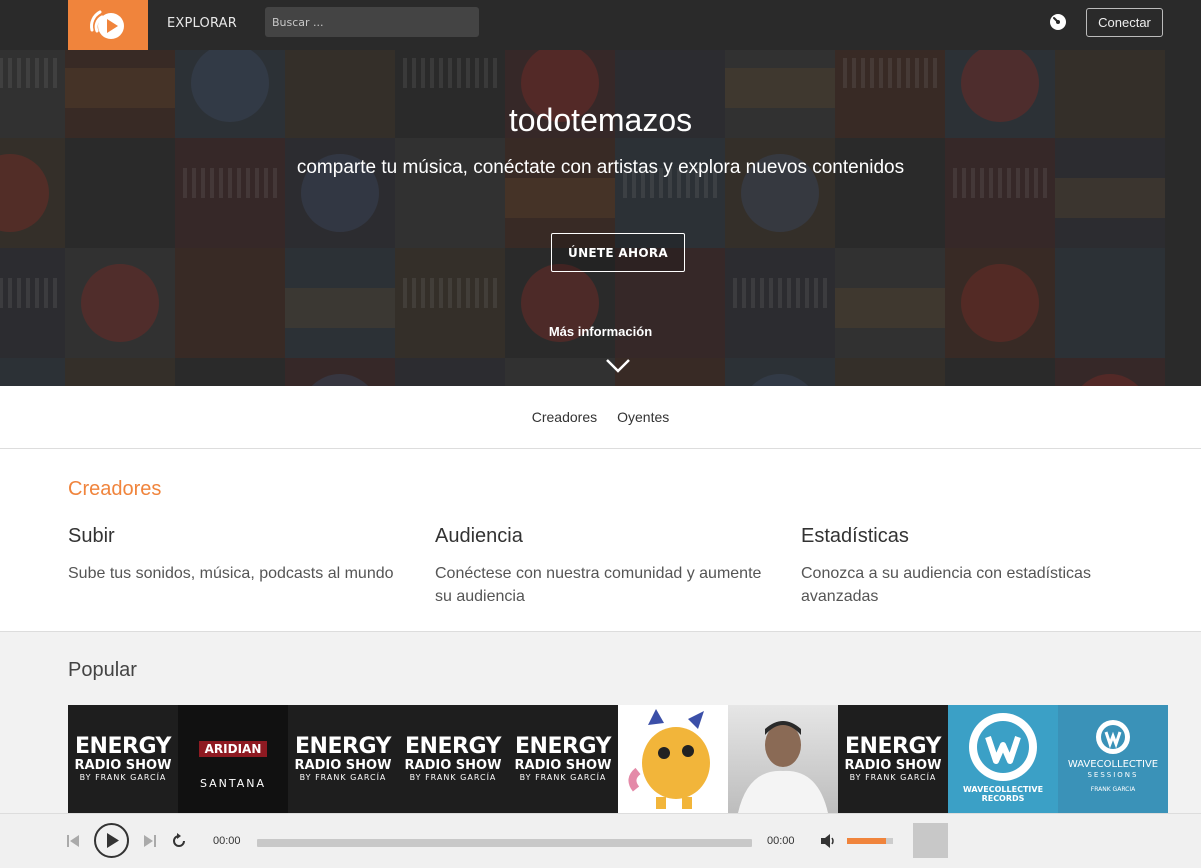 The width and height of the screenshot is (1201, 868). I want to click on gauge-icon, so click(1058, 22).